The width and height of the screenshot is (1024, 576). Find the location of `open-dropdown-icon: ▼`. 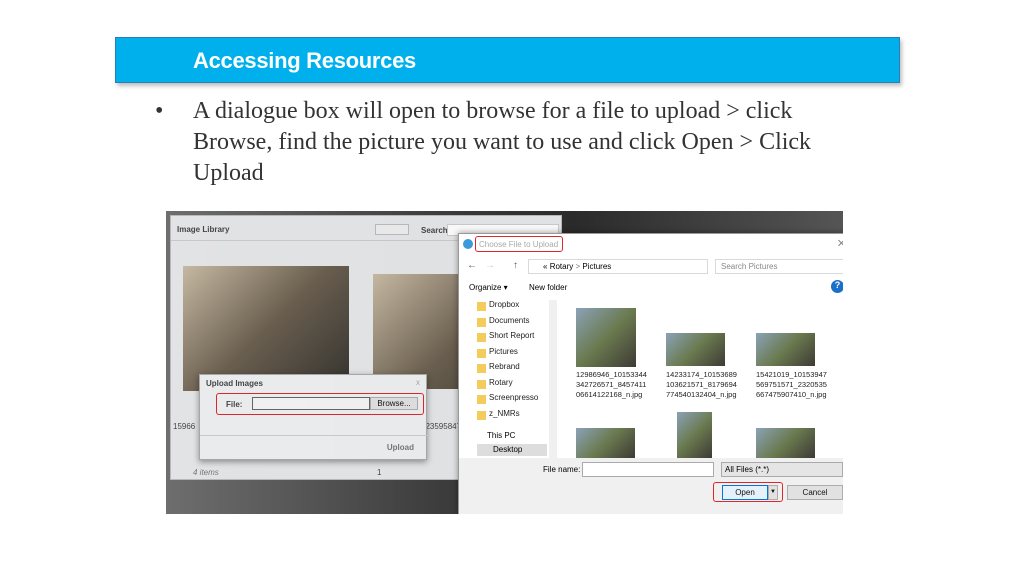

open-dropdown-icon: ▼ is located at coordinates (773, 492).